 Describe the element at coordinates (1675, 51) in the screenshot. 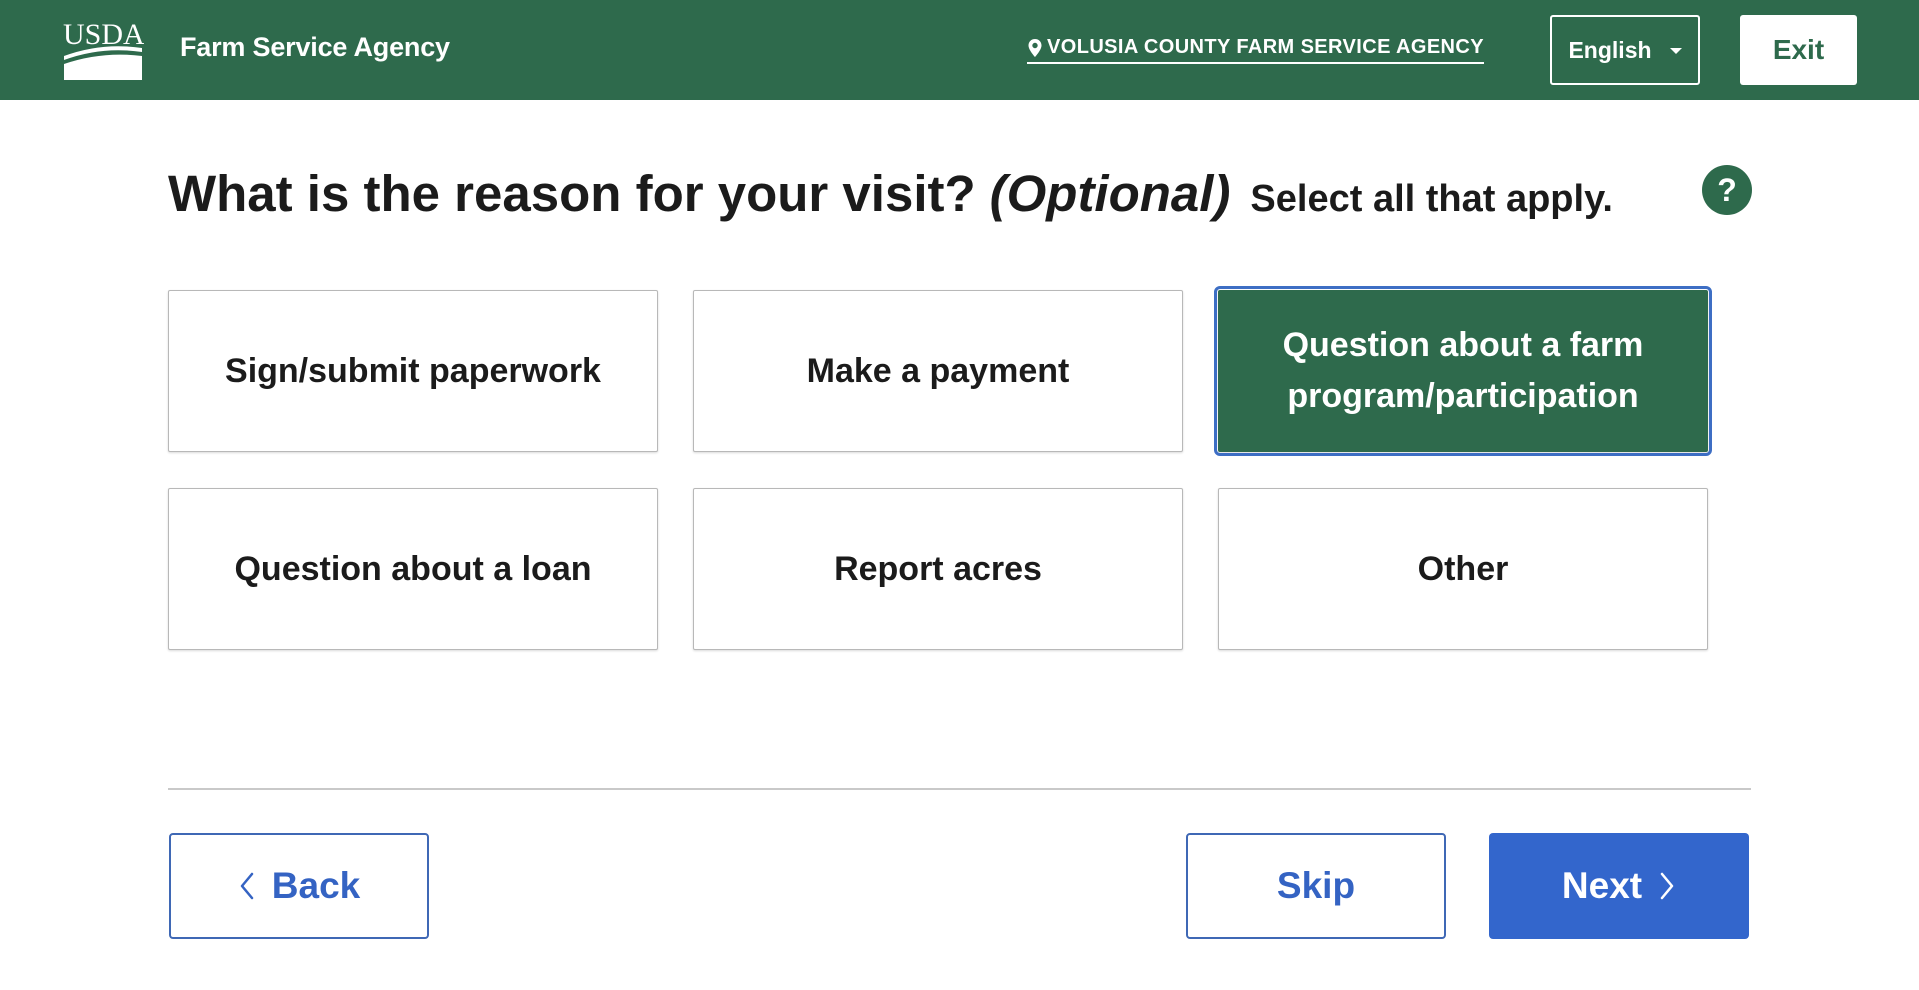

I see `caret-down-icon` at that location.